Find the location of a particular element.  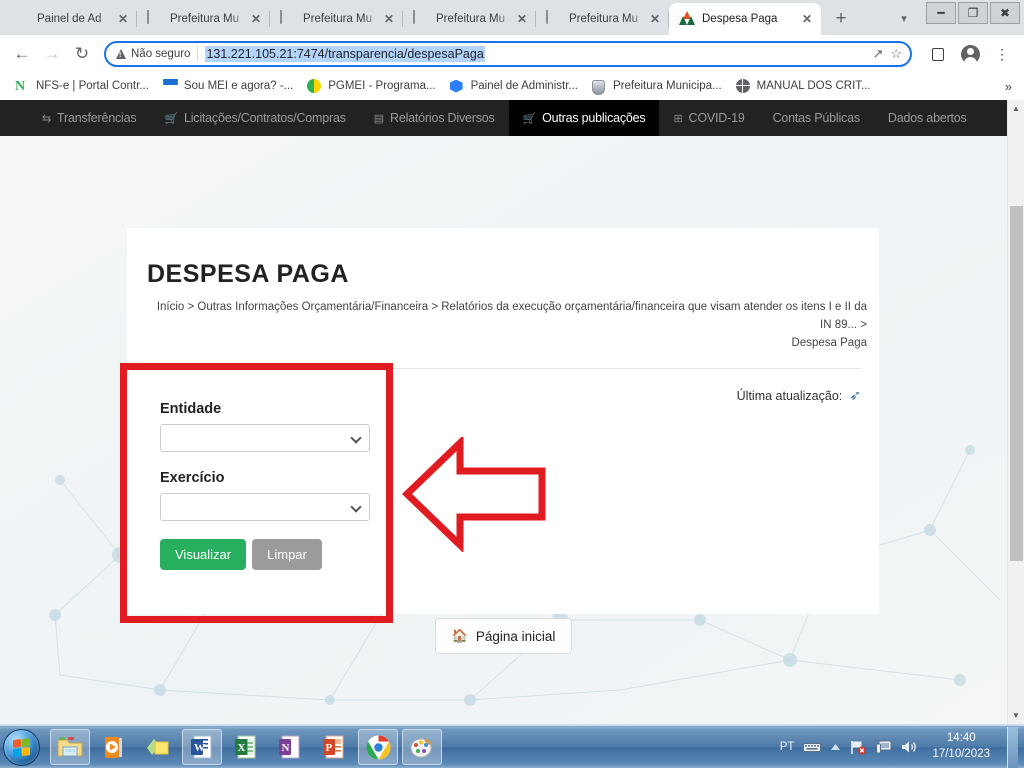

reload-icon: ↻ is located at coordinates (82, 54).